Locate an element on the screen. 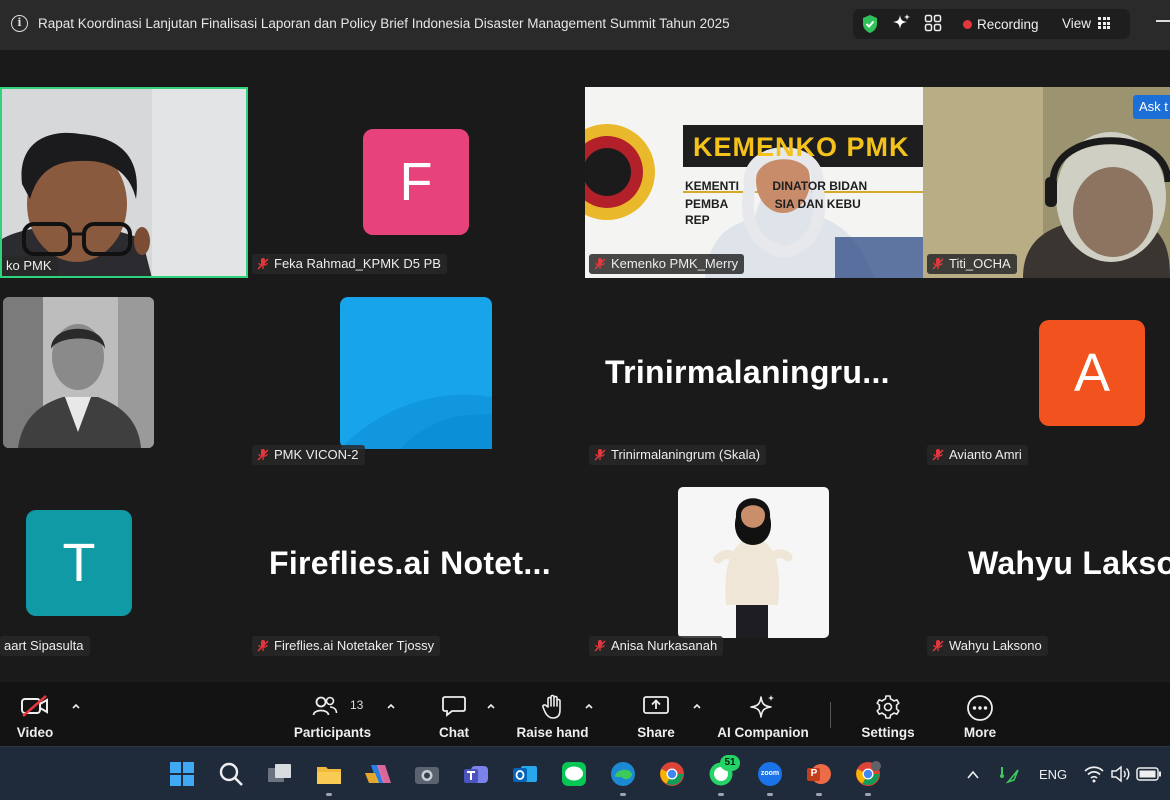 This screenshot has height=800, width=1170. share-label: Share is located at coordinates (656, 732).